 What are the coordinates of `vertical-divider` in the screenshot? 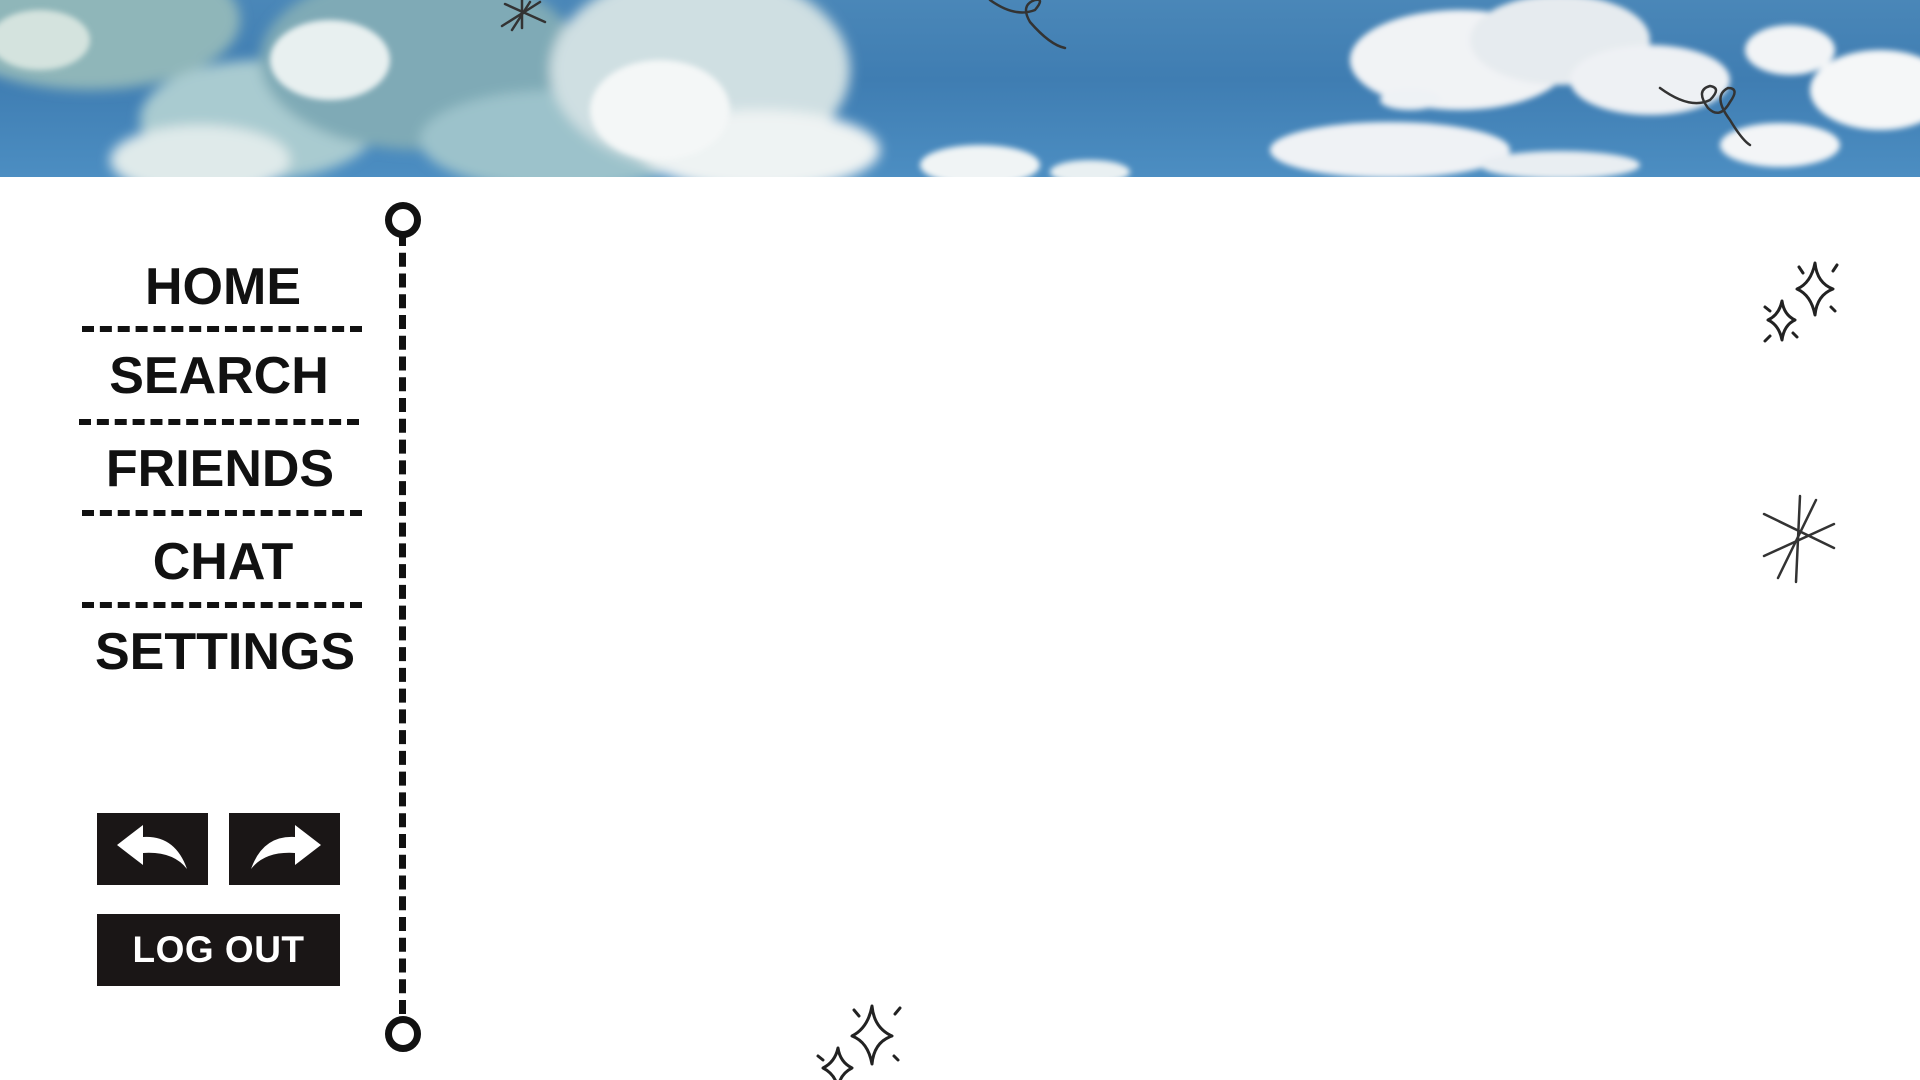 It's located at (402, 623).